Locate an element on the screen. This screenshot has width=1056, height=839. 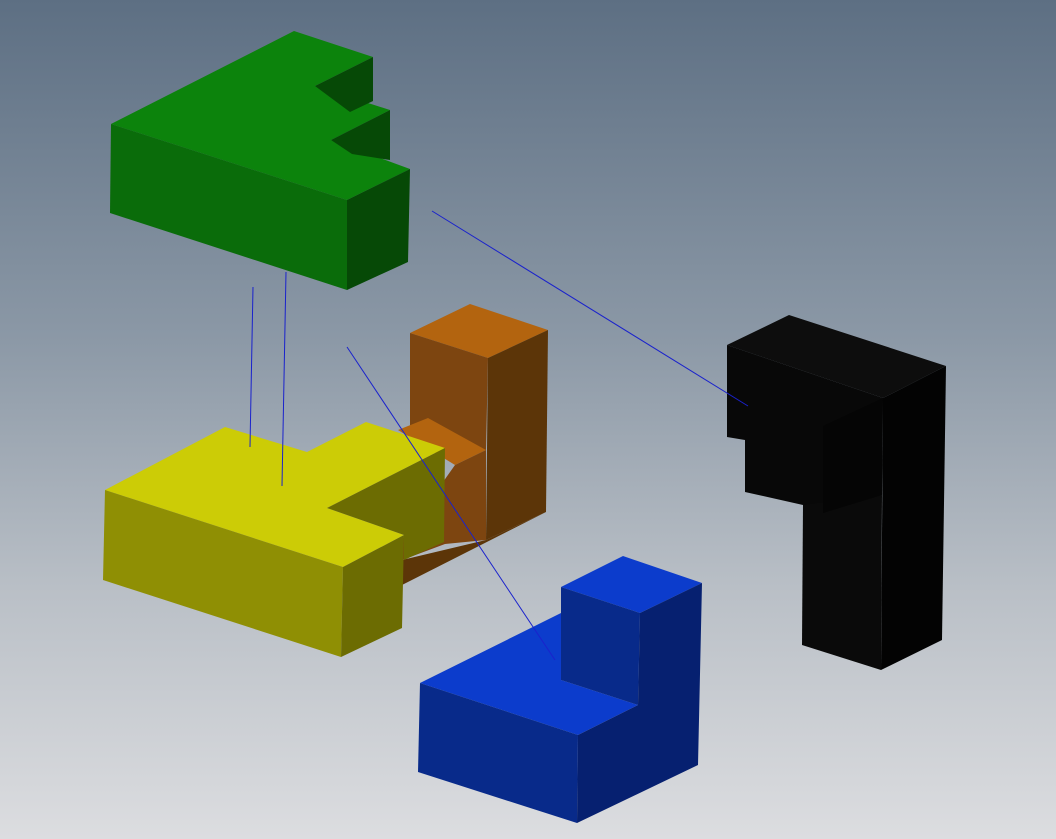
connector-line is located at coordinates (251, 367).